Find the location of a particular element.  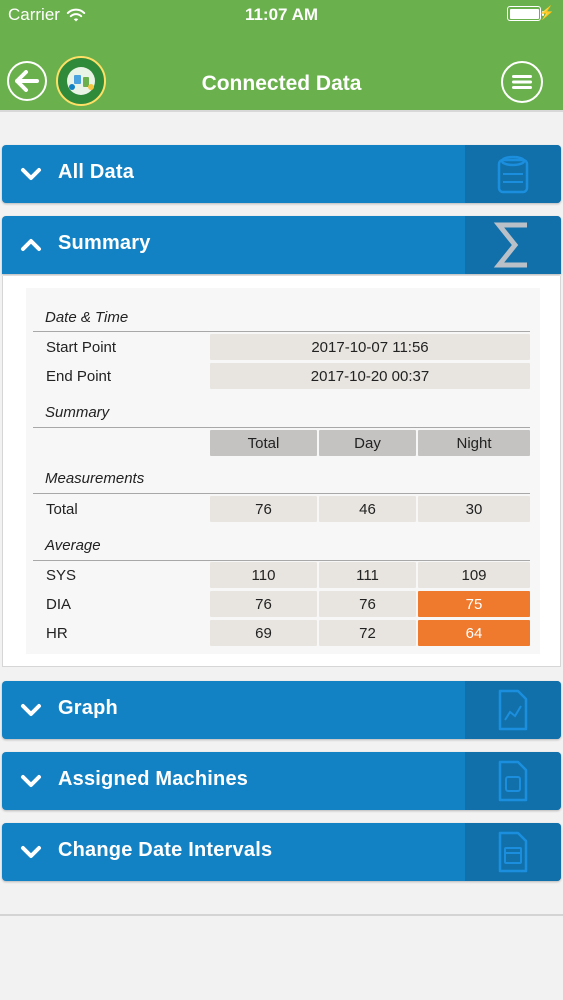

nav-bar: Connected Data is located at coordinates (281, 70).